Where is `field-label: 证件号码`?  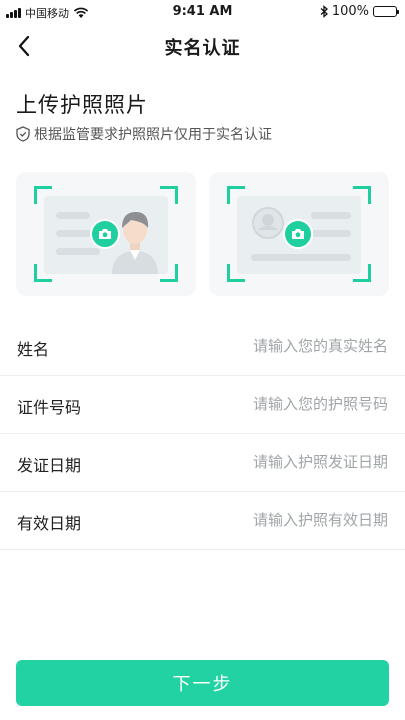 field-label: 证件号码 is located at coordinates (49, 407).